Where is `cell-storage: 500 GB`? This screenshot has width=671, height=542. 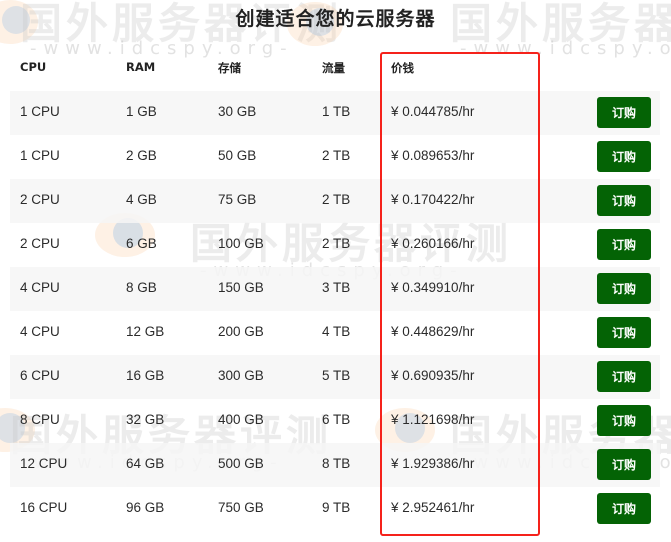 cell-storage: 500 GB is located at coordinates (241, 463).